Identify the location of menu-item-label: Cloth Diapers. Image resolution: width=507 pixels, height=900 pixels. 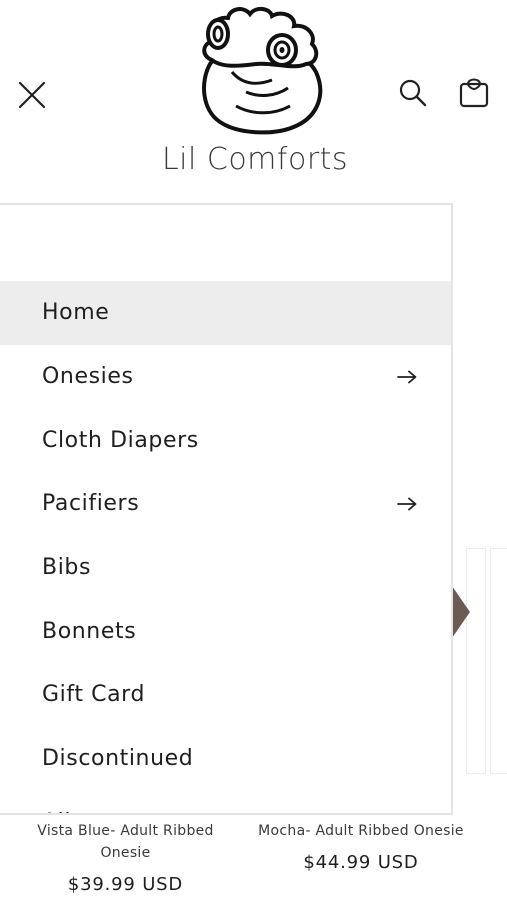
(120, 440).